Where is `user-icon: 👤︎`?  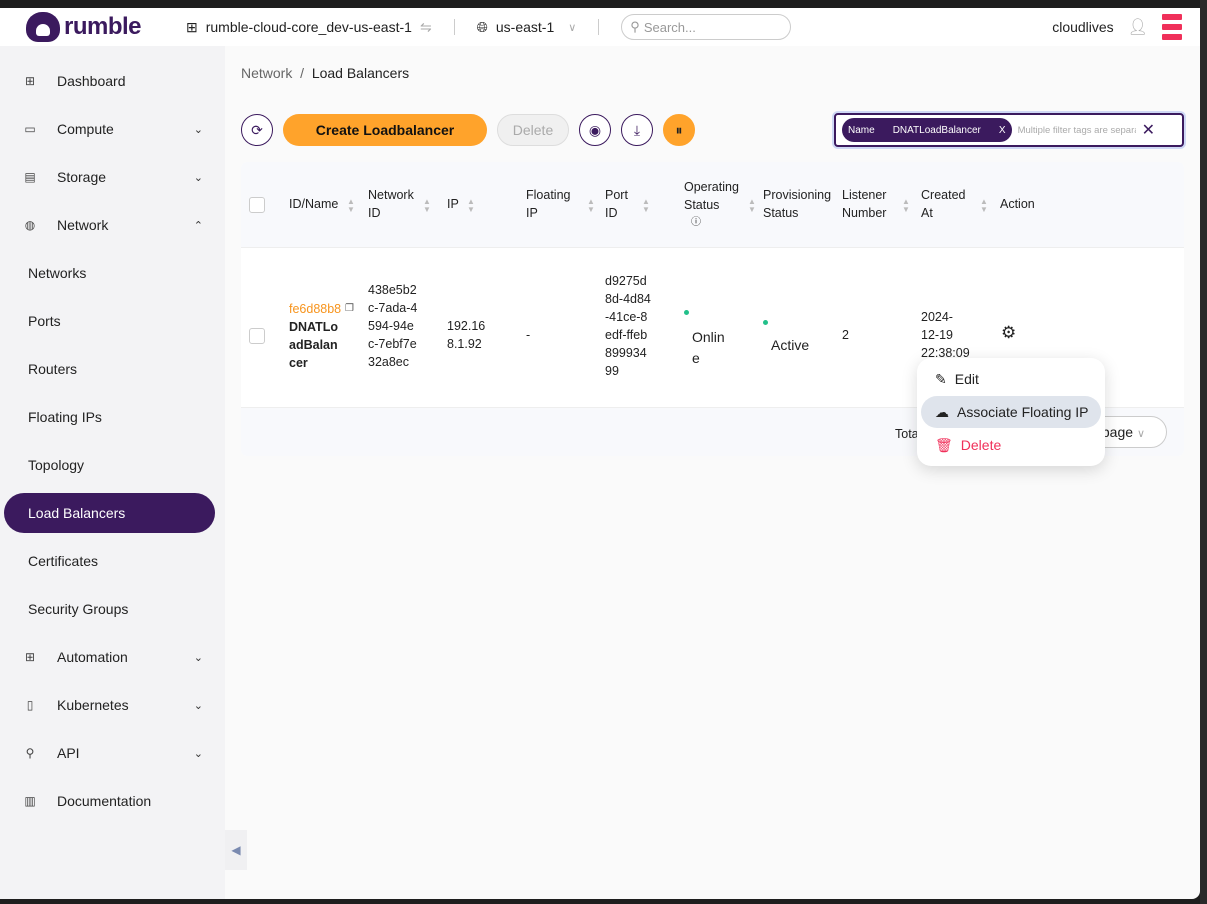
user-icon: 👤︎ is located at coordinates (1138, 27).